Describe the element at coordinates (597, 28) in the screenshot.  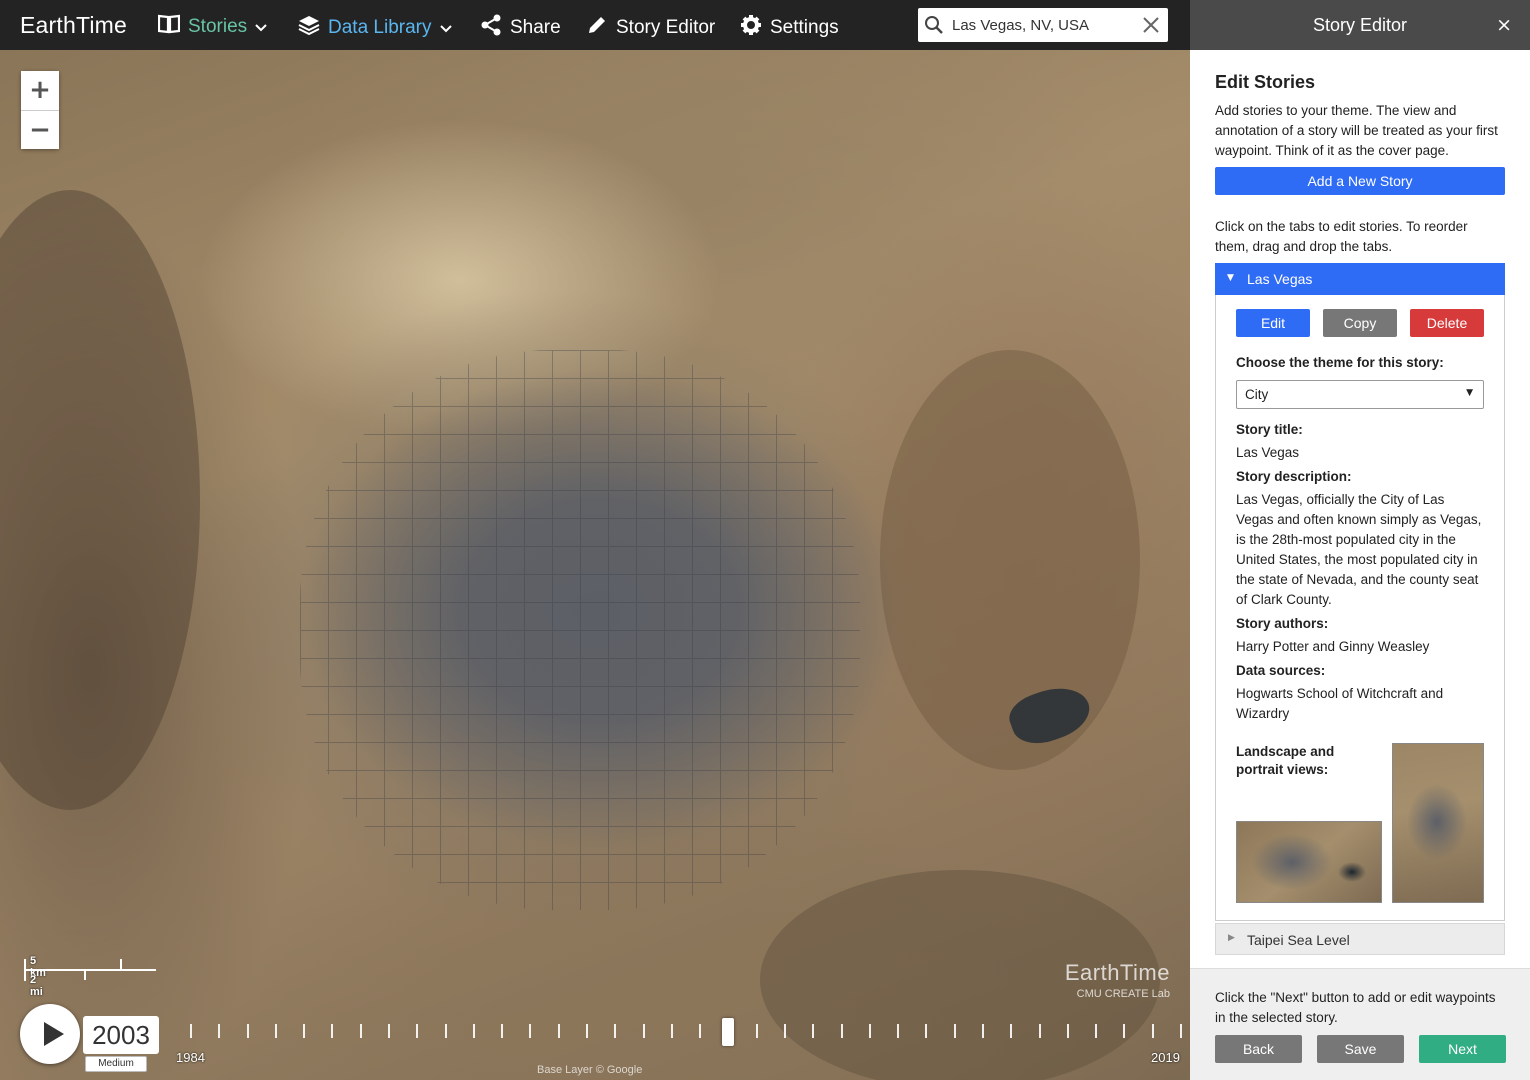
I see `pencil-icon` at that location.